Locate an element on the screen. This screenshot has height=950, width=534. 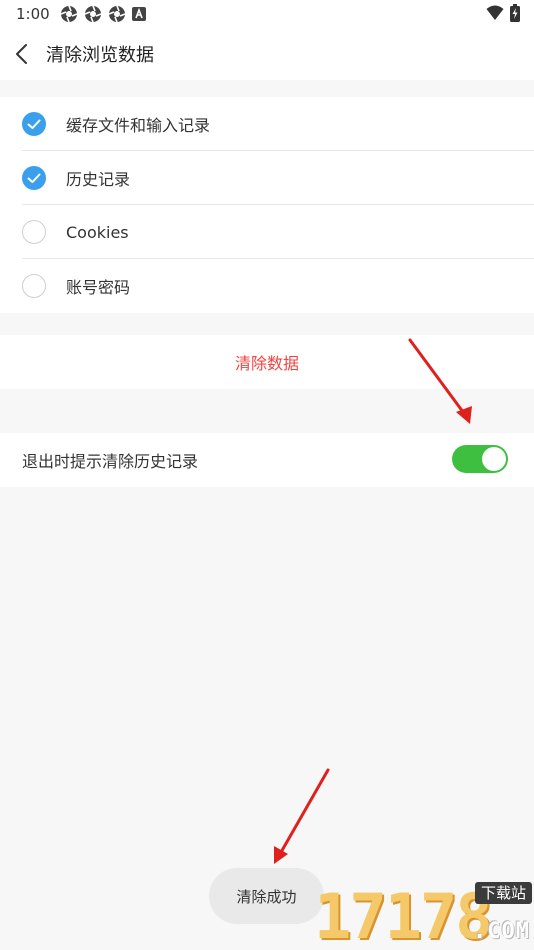
status-icons-right is located at coordinates (503, 13).